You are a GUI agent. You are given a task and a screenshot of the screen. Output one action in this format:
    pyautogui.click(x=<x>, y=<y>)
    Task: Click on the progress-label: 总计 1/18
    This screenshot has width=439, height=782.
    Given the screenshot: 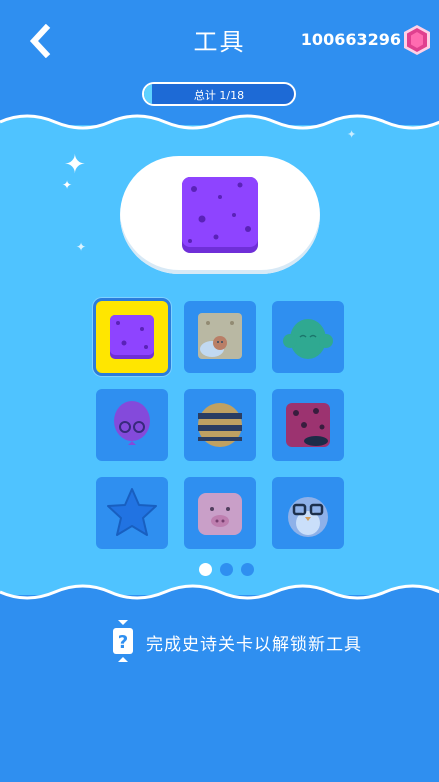 What is the action you would take?
    pyautogui.click(x=219, y=95)
    